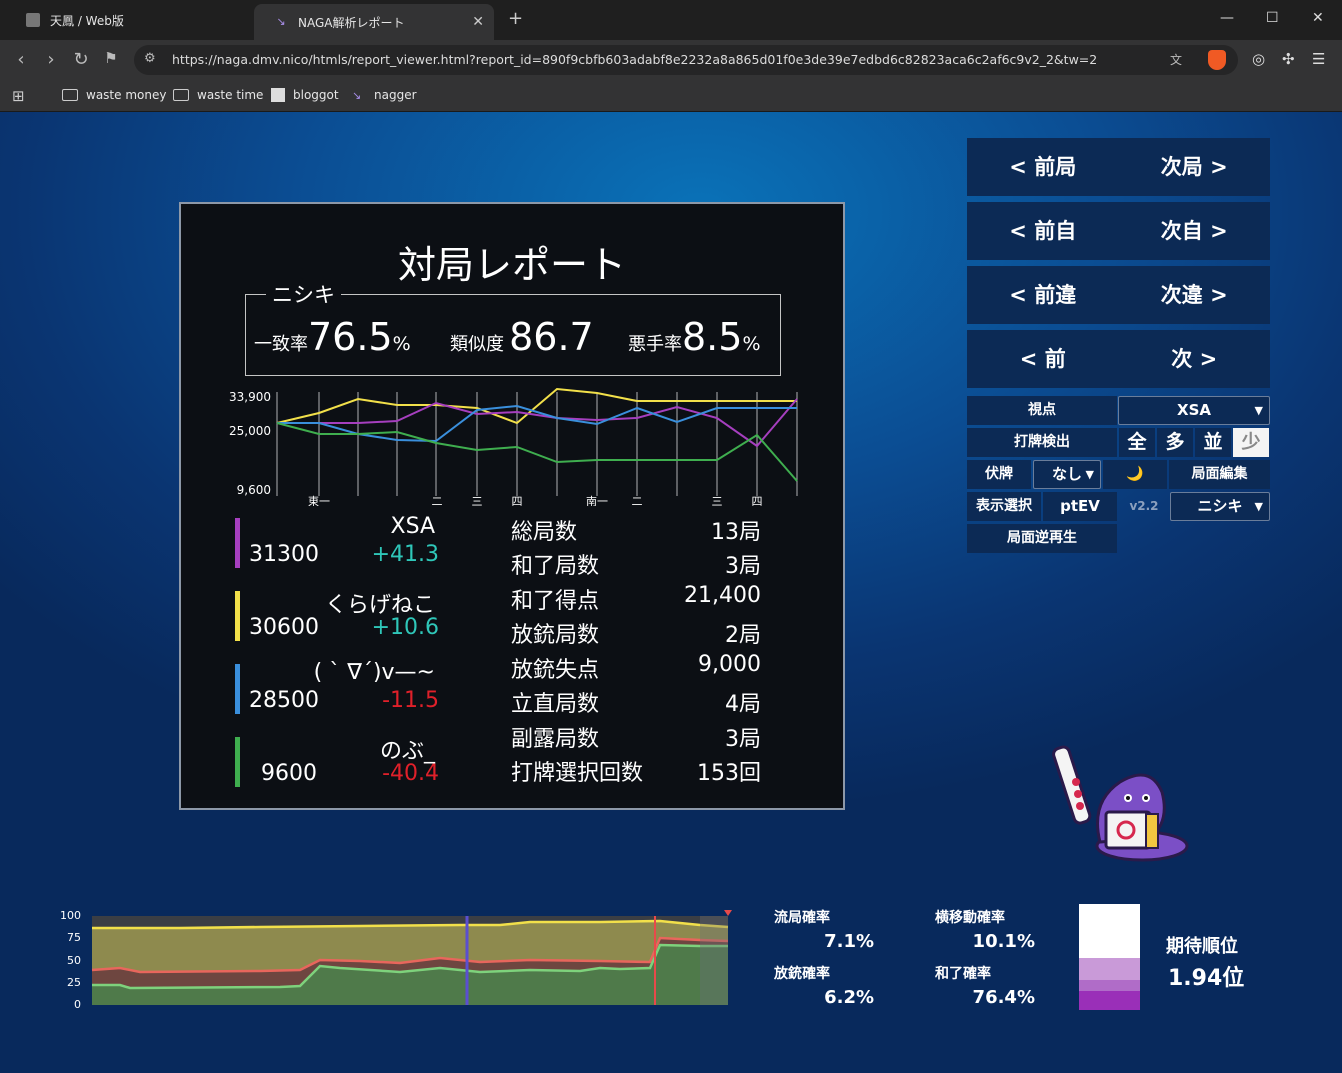 The width and height of the screenshot is (1342, 1073). What do you see at coordinates (351, 22) in the screenshot?
I see `tab-title: NAGA解析レポート` at bounding box center [351, 22].